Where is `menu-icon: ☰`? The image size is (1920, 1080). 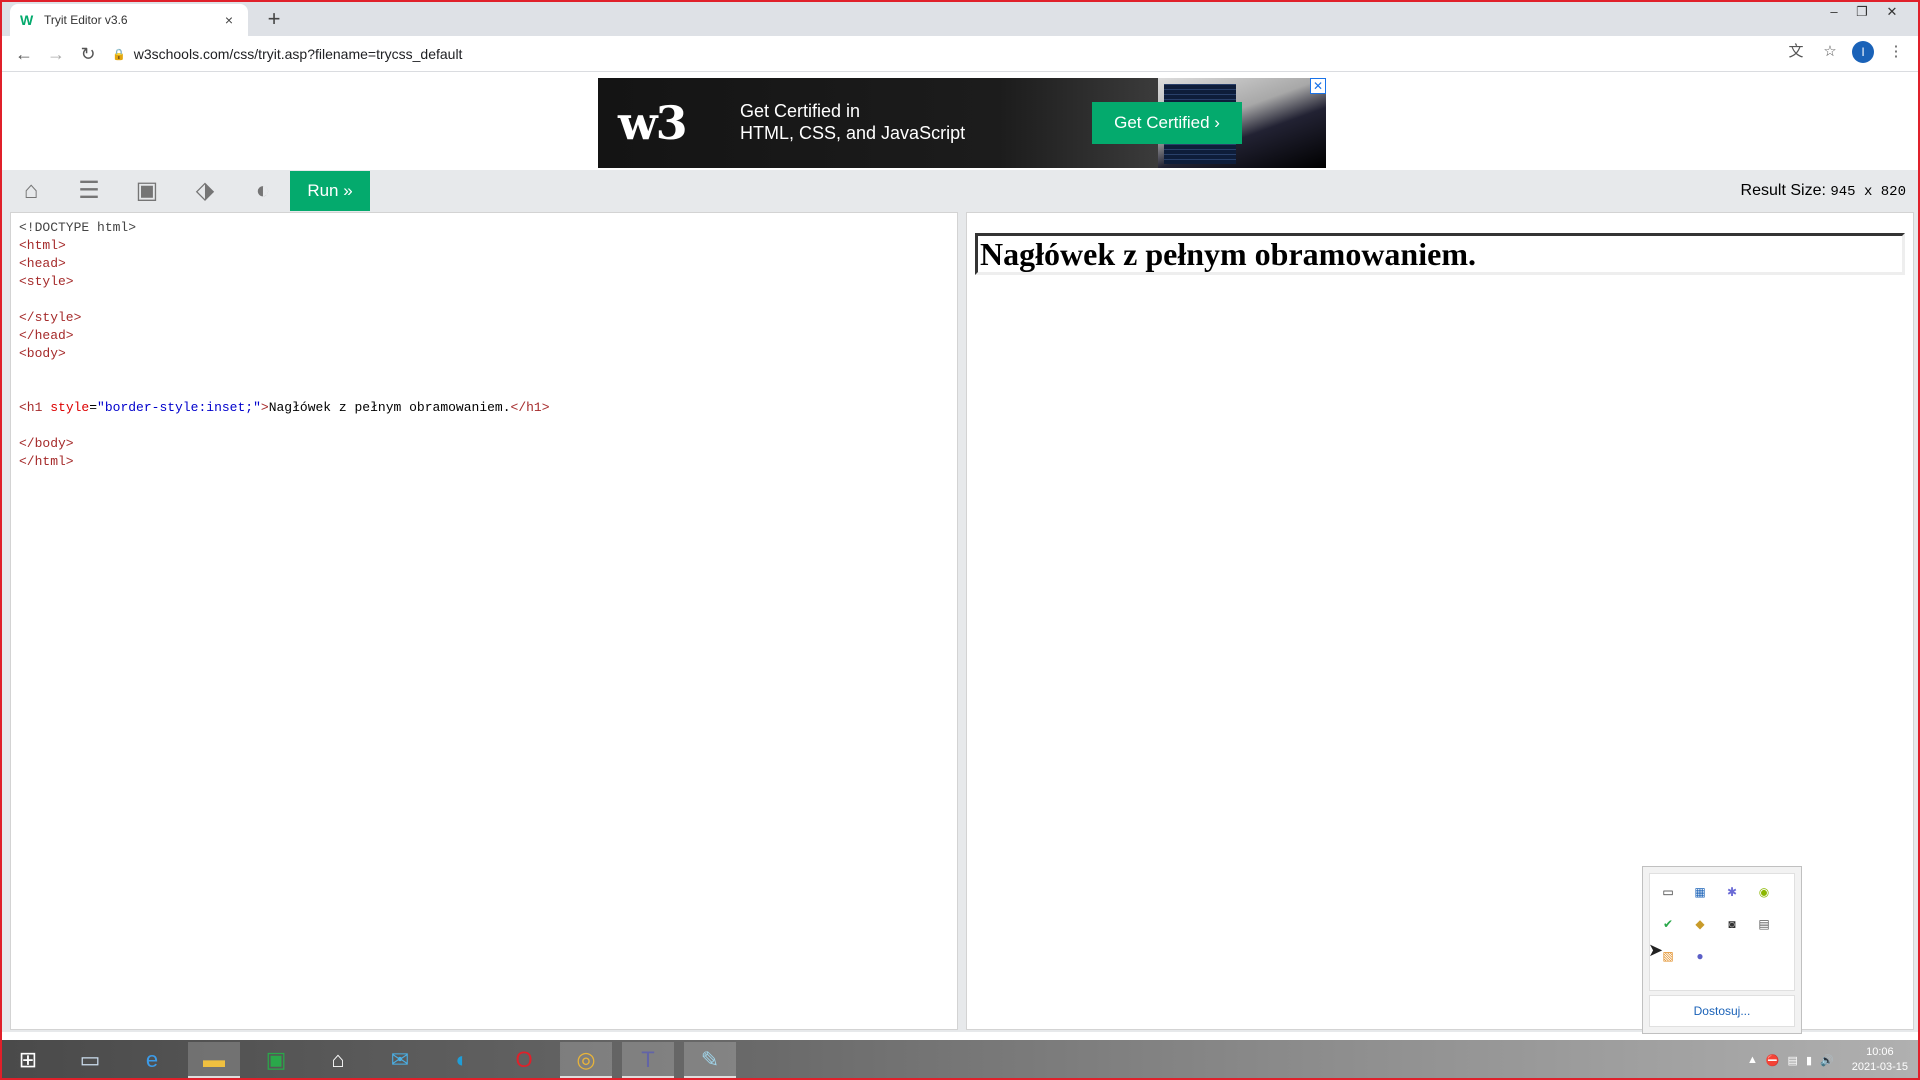
menu-icon: ☰ is located at coordinates (89, 191).